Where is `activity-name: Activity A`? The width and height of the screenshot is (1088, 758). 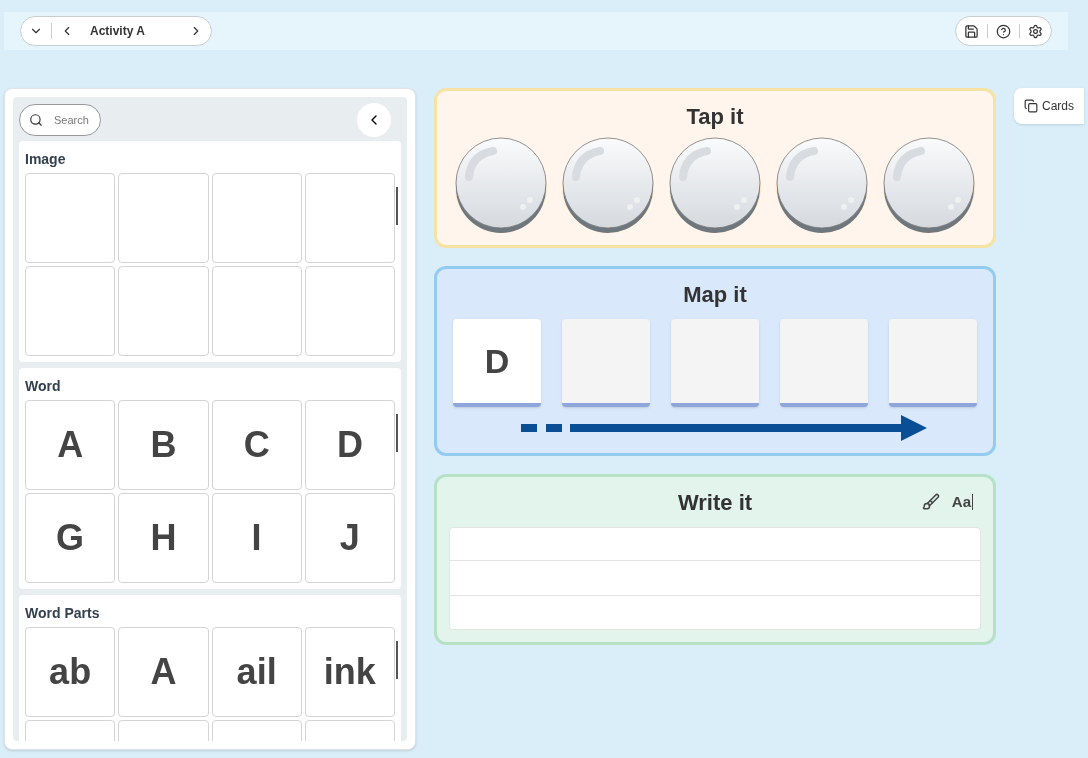 activity-name: Activity A is located at coordinates (118, 31).